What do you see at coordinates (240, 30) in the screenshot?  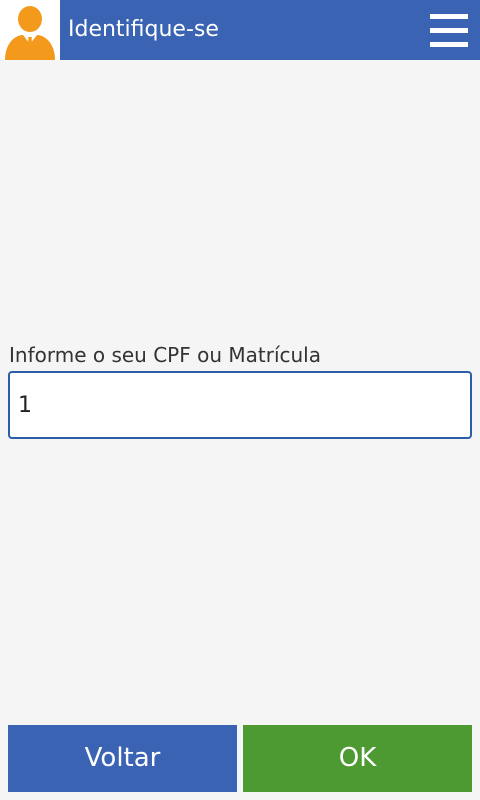 I see `app-header: Identifique-se` at bounding box center [240, 30].